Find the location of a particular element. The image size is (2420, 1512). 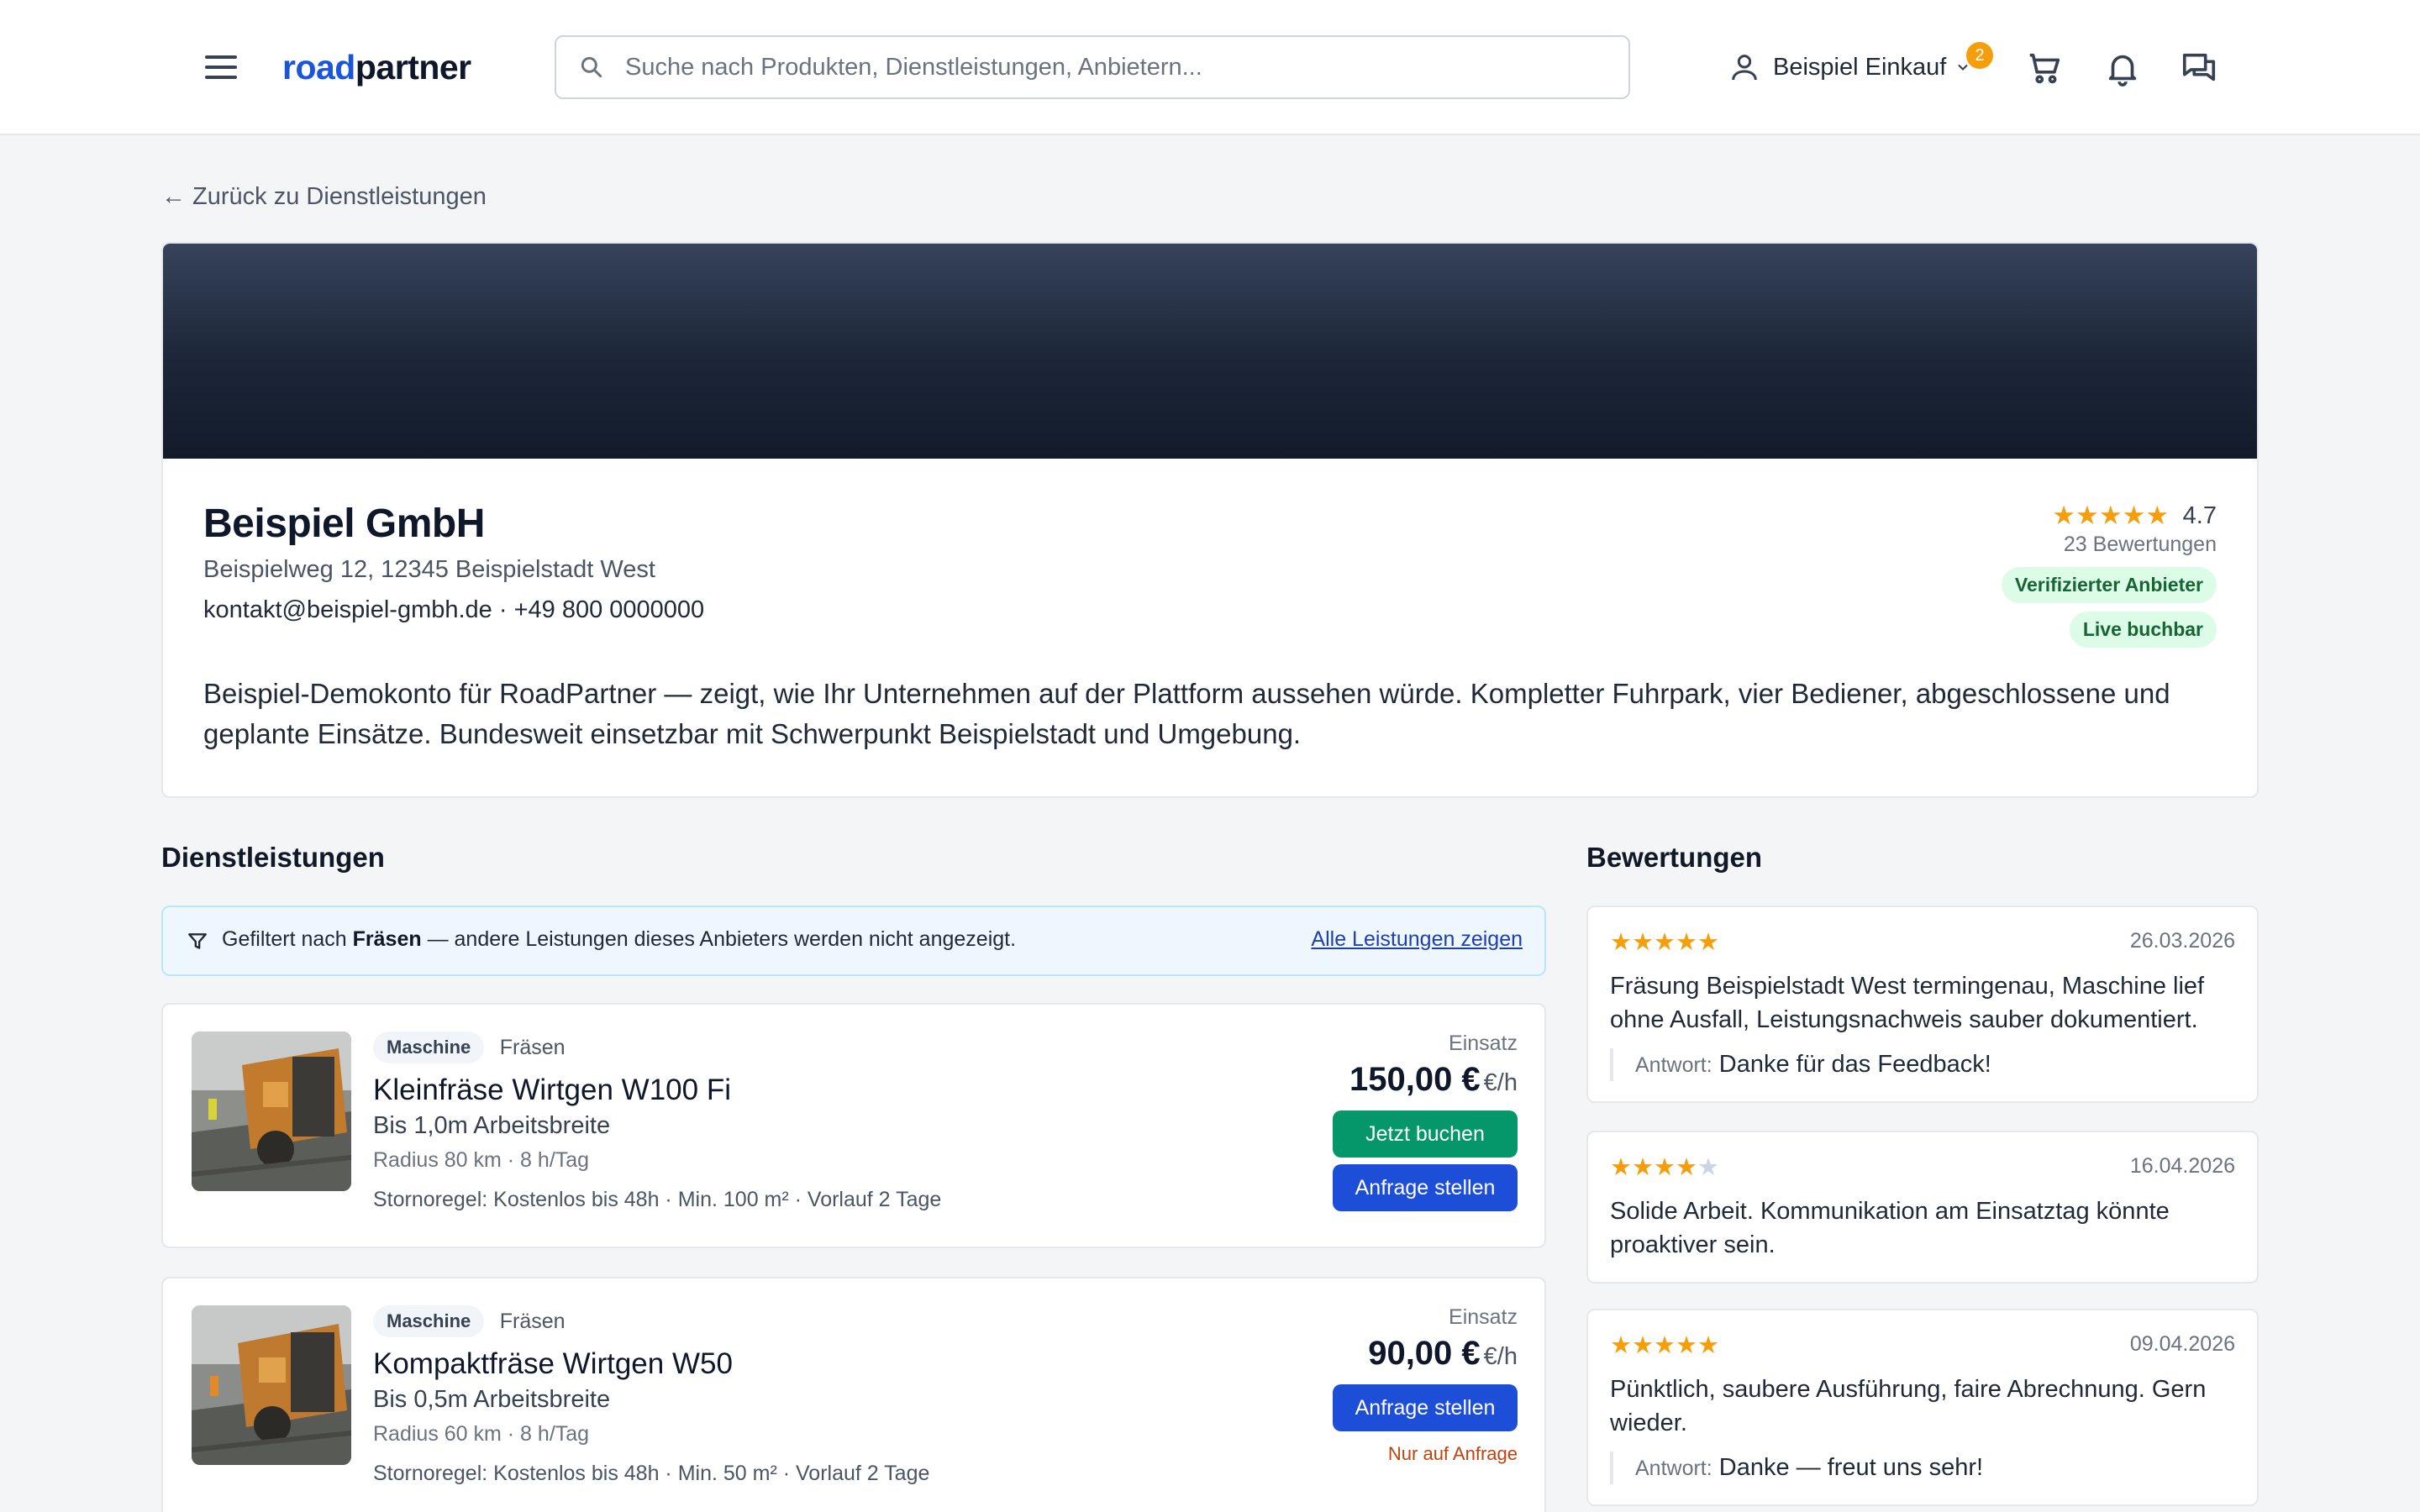

review-reply: Antwort: Danke für das Feedback! is located at coordinates (1922, 1064).